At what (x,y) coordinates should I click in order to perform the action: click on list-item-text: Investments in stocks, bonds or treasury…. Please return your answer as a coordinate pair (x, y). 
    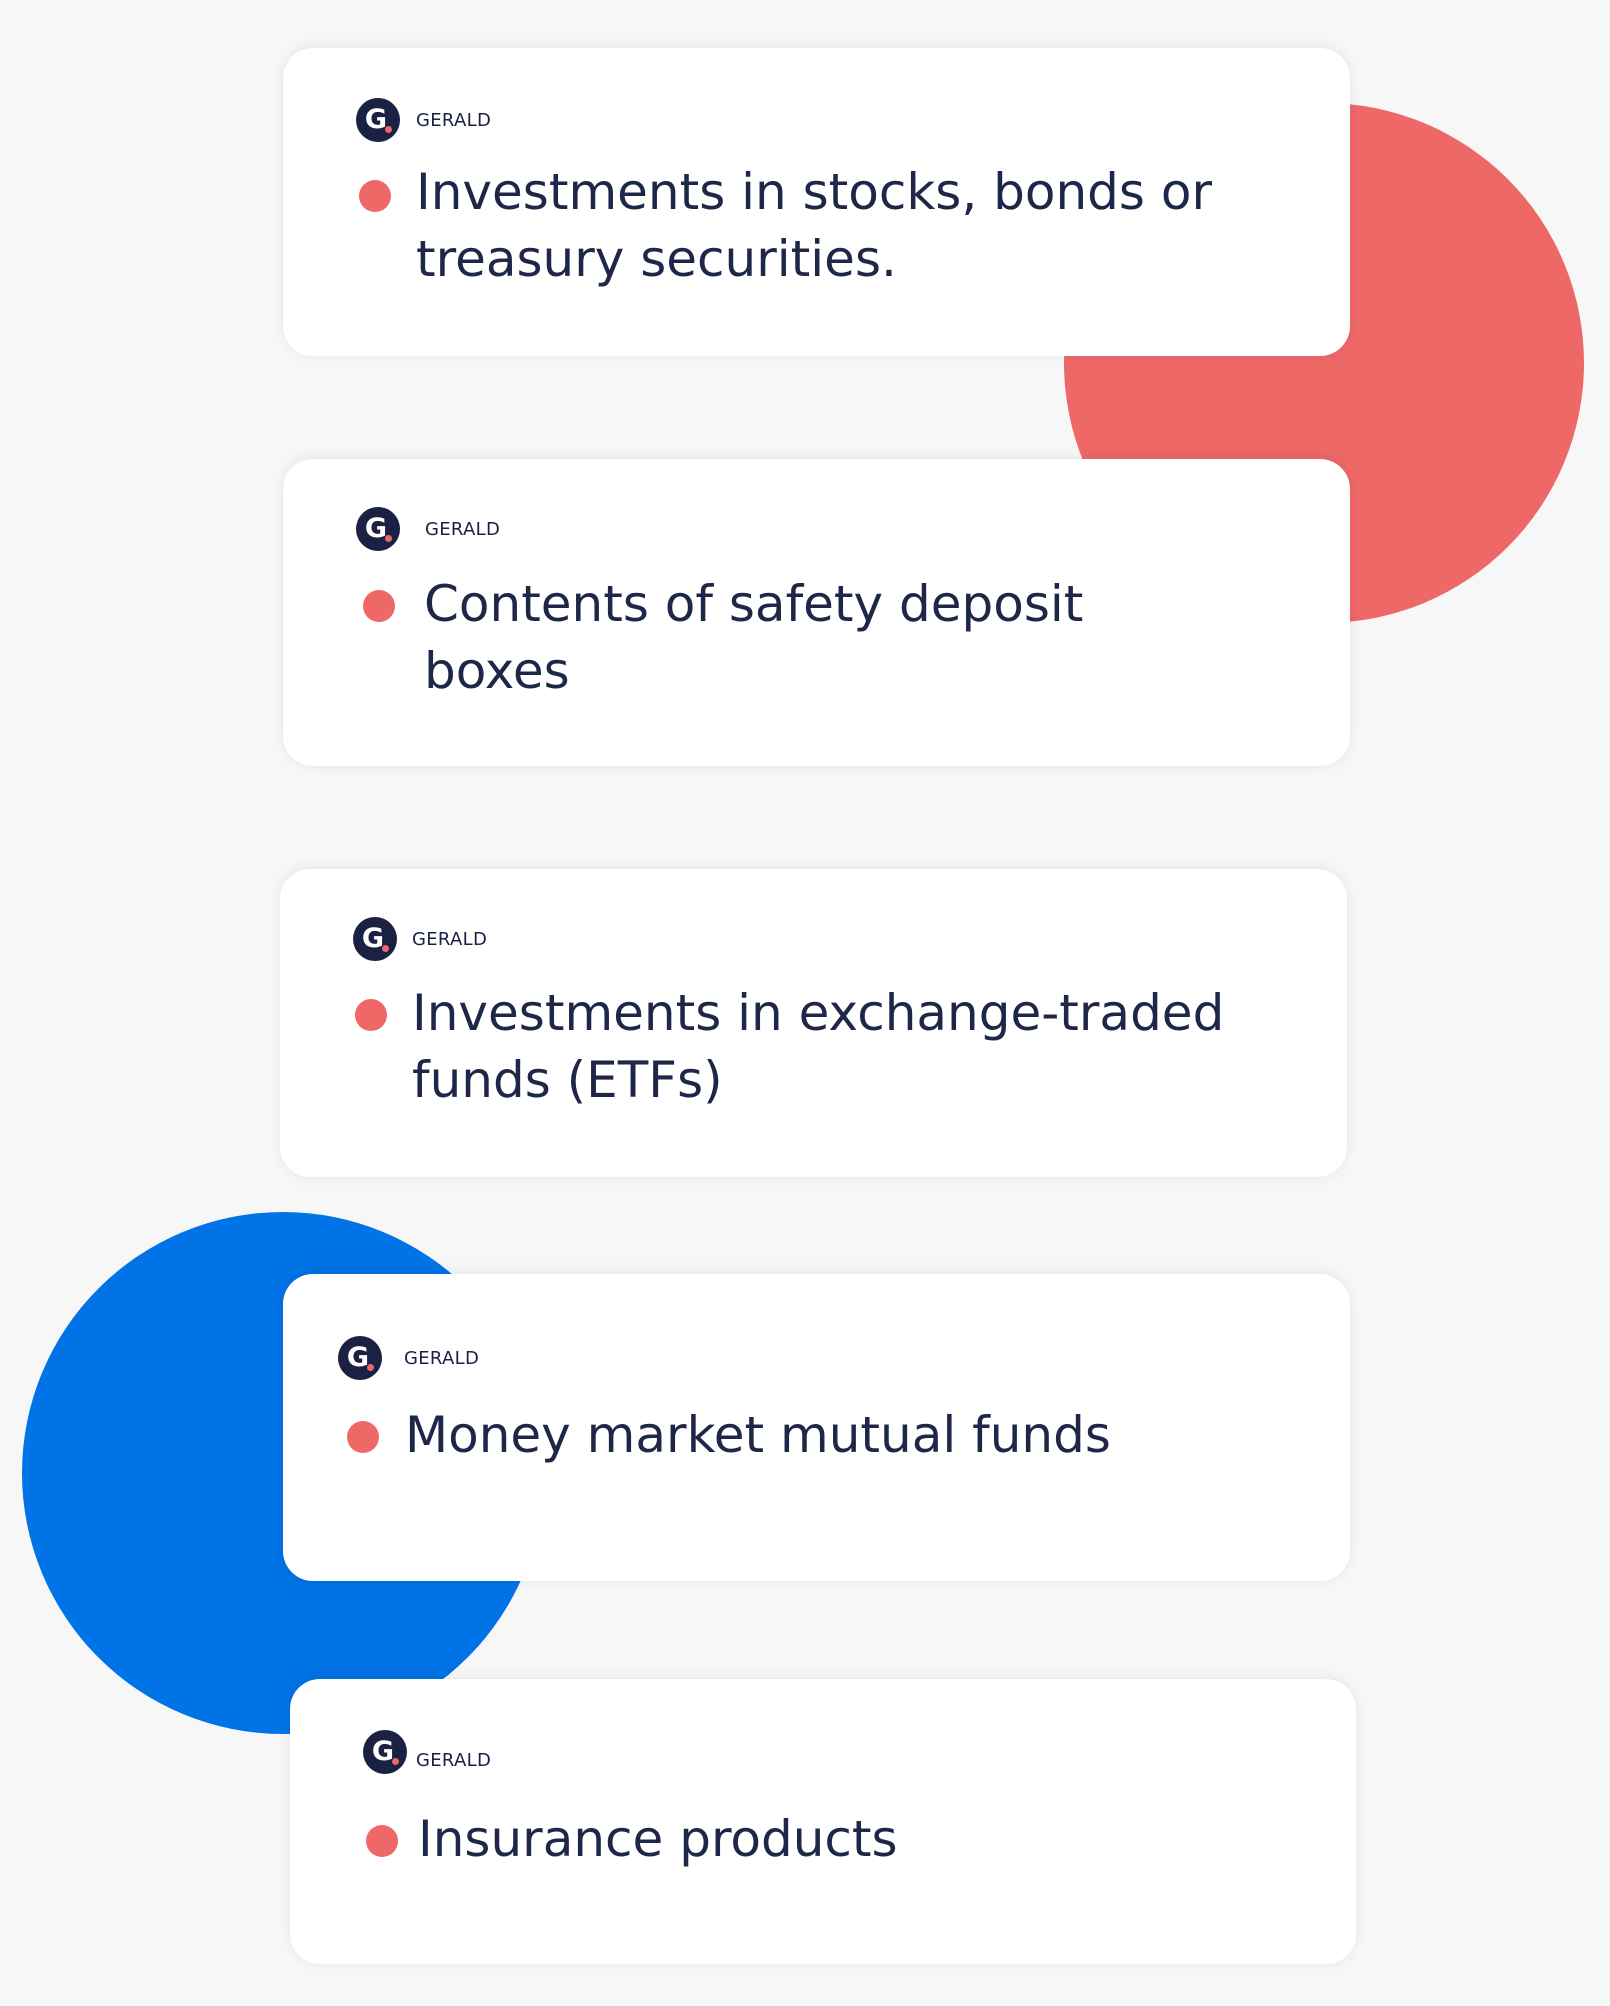
    Looking at the image, I should click on (814, 225).